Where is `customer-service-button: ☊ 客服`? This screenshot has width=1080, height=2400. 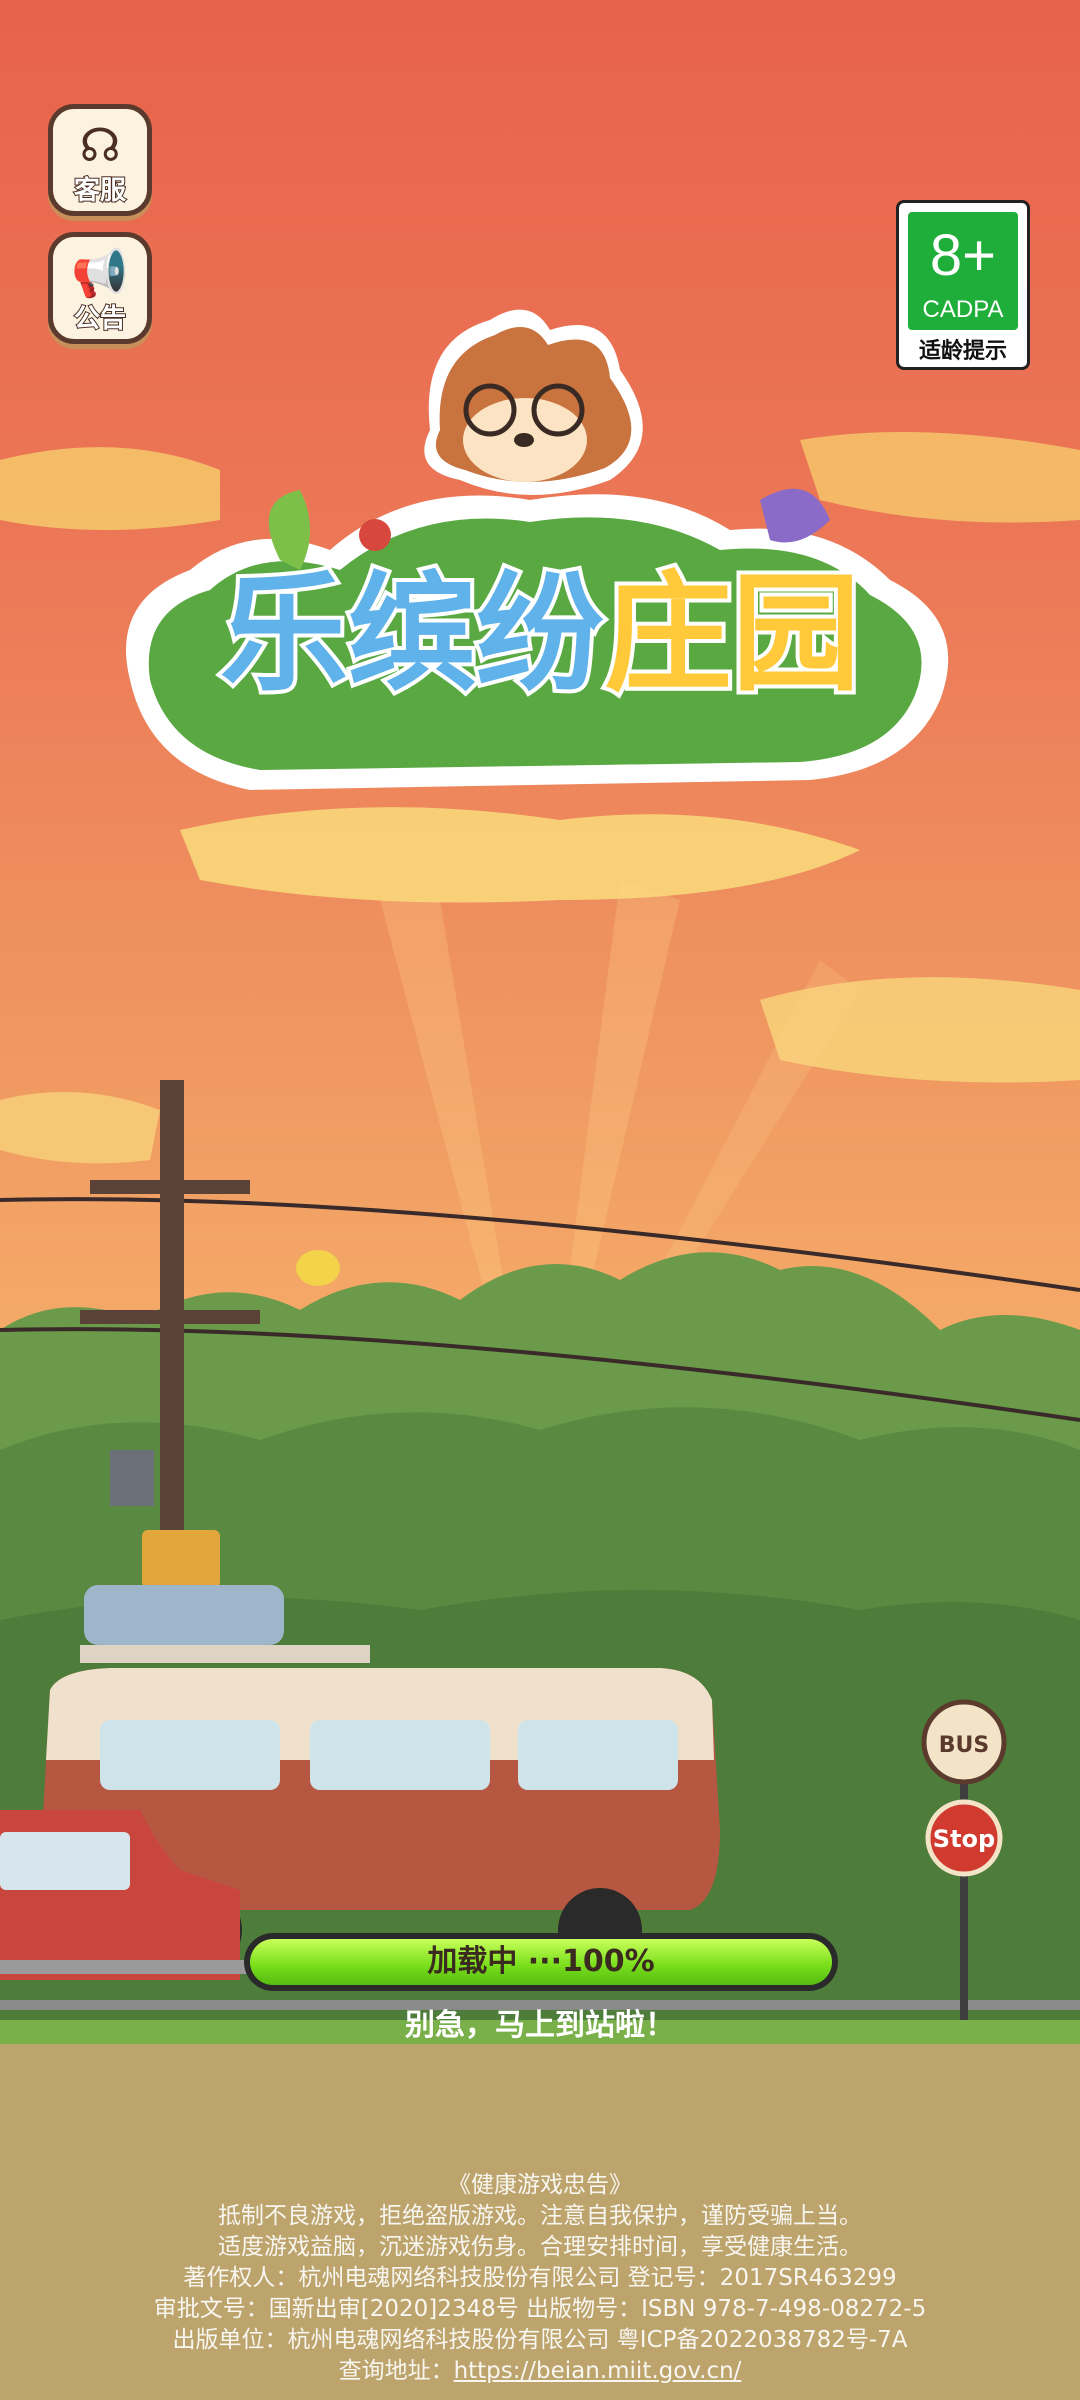
customer-service-button: ☊ 客服 is located at coordinates (100, 160).